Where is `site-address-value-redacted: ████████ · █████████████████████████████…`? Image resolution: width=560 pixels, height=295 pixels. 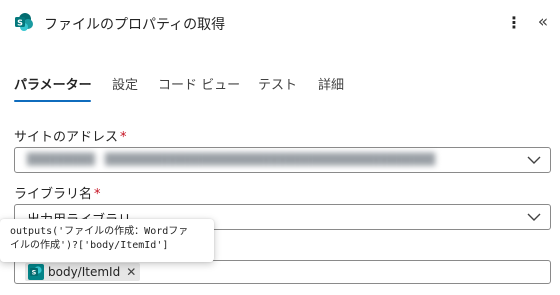 site-address-value-redacted: ████████ · █████████████████████████████… is located at coordinates (231, 159).